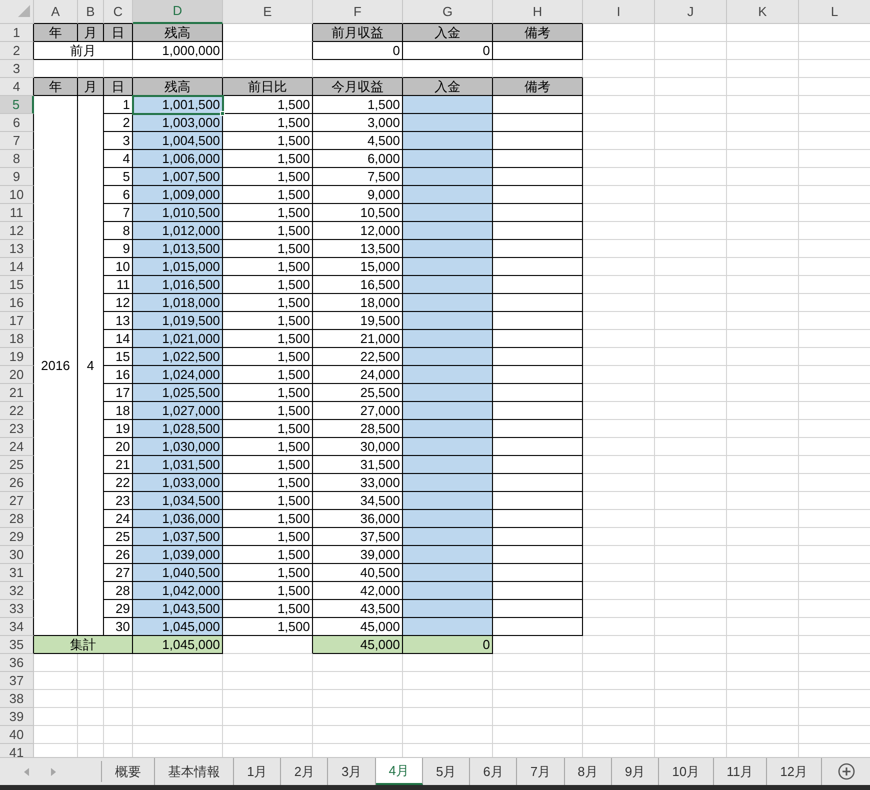 The width and height of the screenshot is (870, 790). I want to click on column-header: F, so click(358, 12).